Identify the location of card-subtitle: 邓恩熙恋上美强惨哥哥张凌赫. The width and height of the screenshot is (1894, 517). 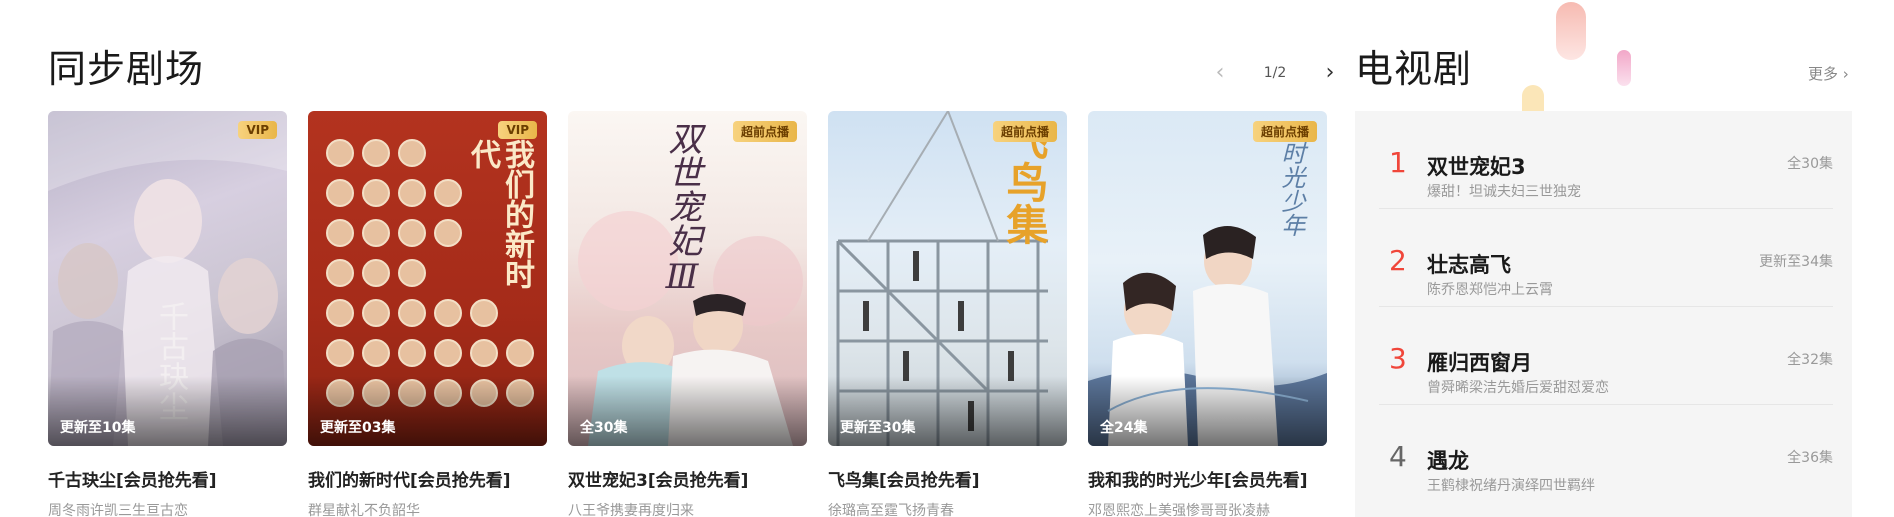
(1179, 510).